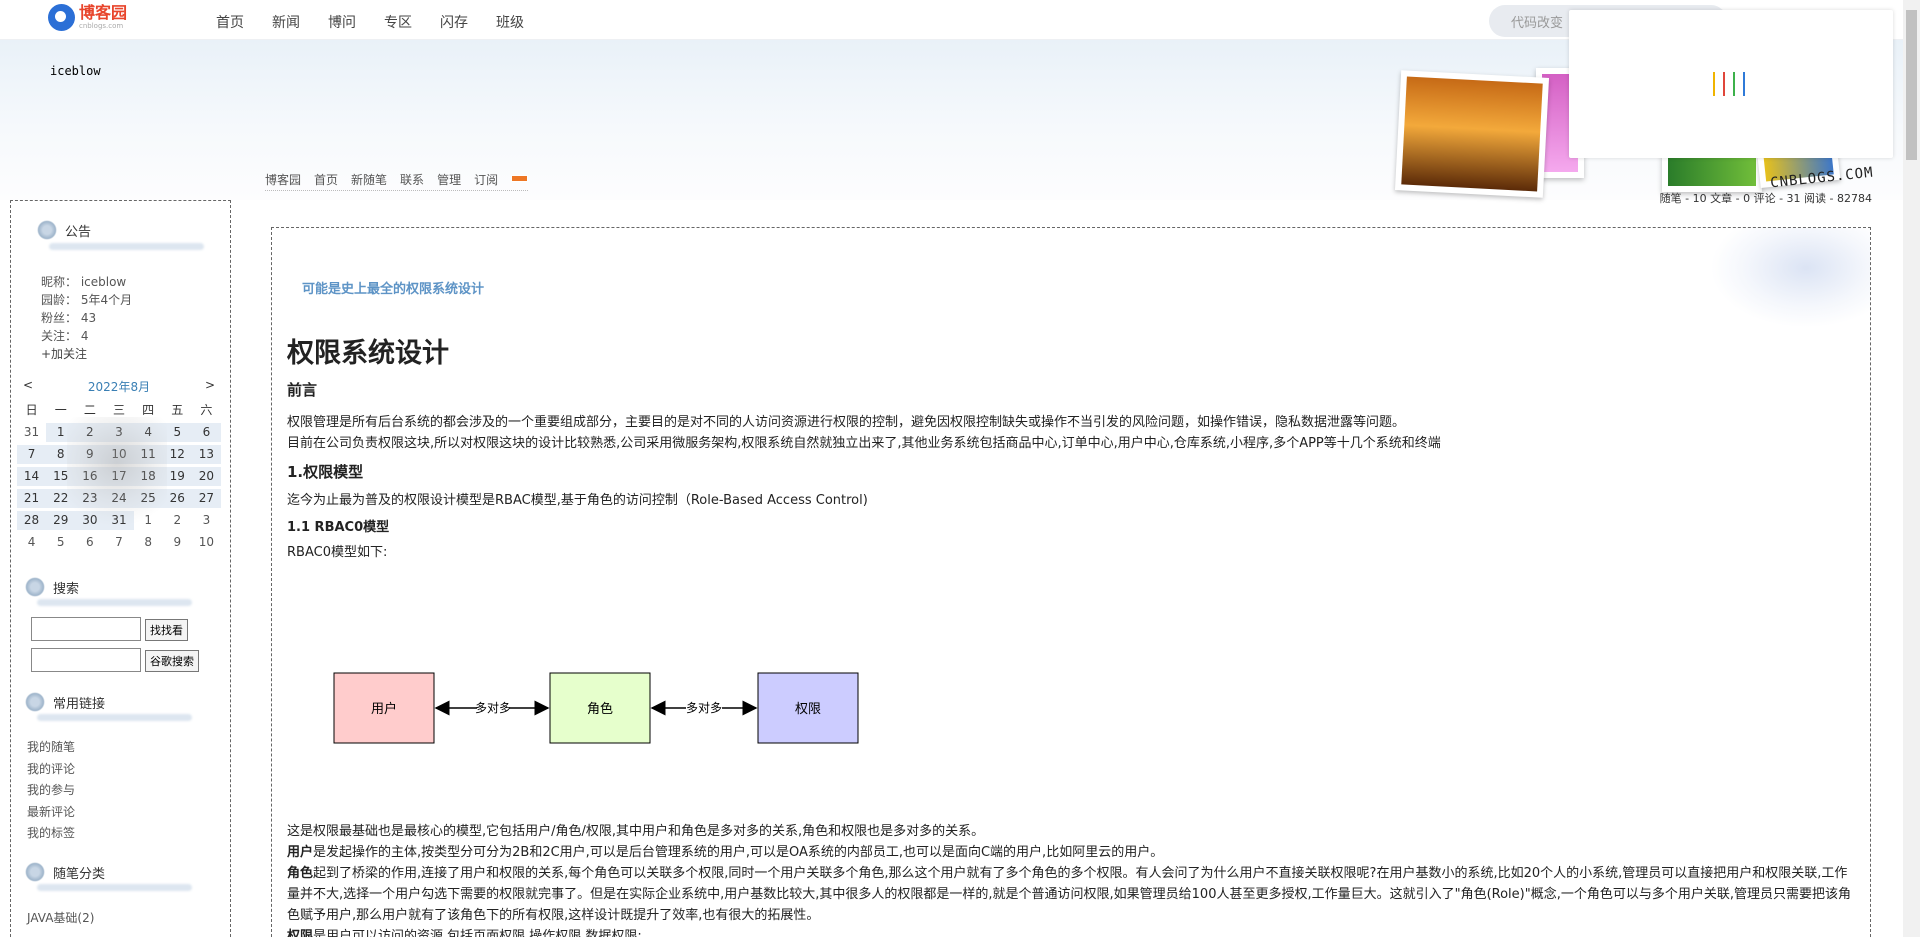  Describe the element at coordinates (75, 71) in the screenshot. I see `blog-title: iceblow` at that location.